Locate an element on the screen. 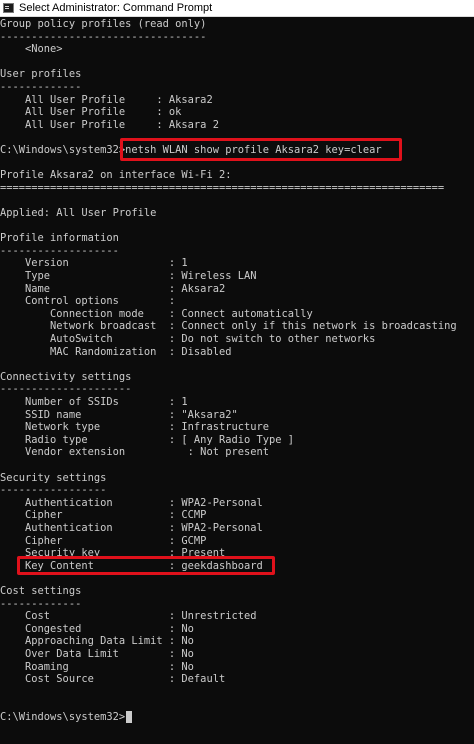 Image resolution: width=474 pixels, height=744 pixels. console-line: --------------------------------- is located at coordinates (103, 36).